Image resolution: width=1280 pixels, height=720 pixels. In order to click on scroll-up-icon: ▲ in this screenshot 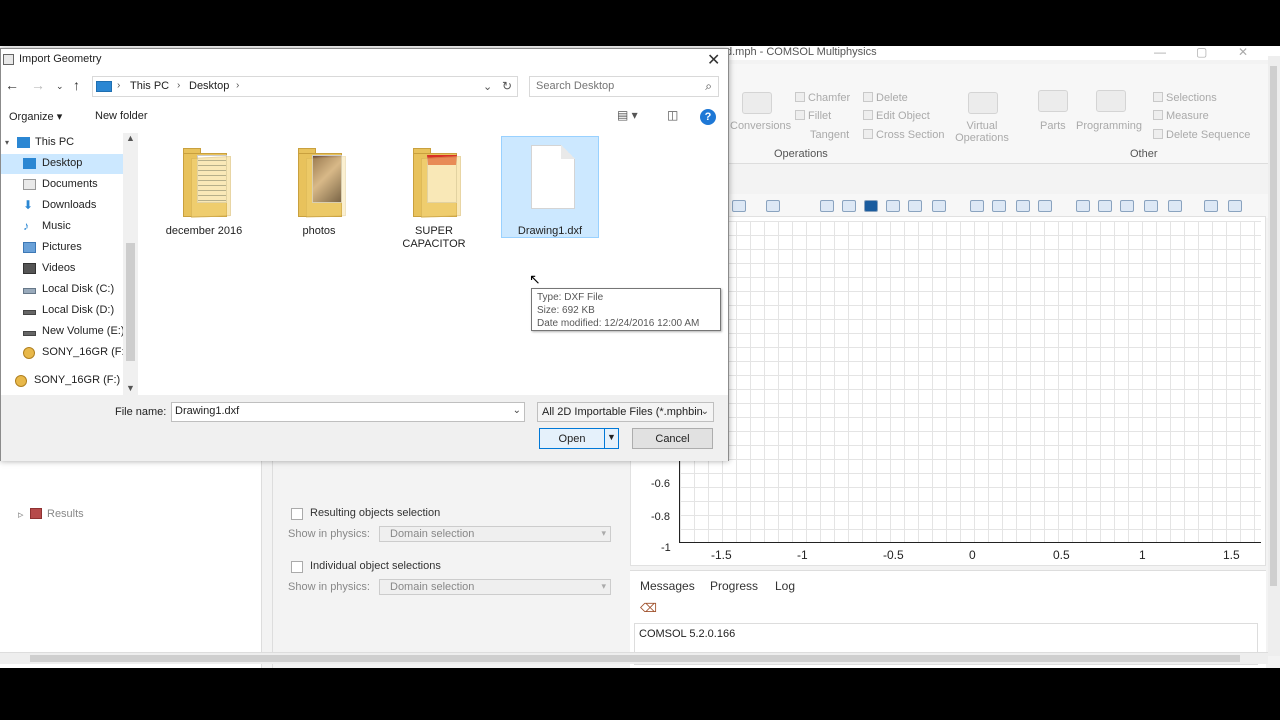, I will do `click(130, 138)`.